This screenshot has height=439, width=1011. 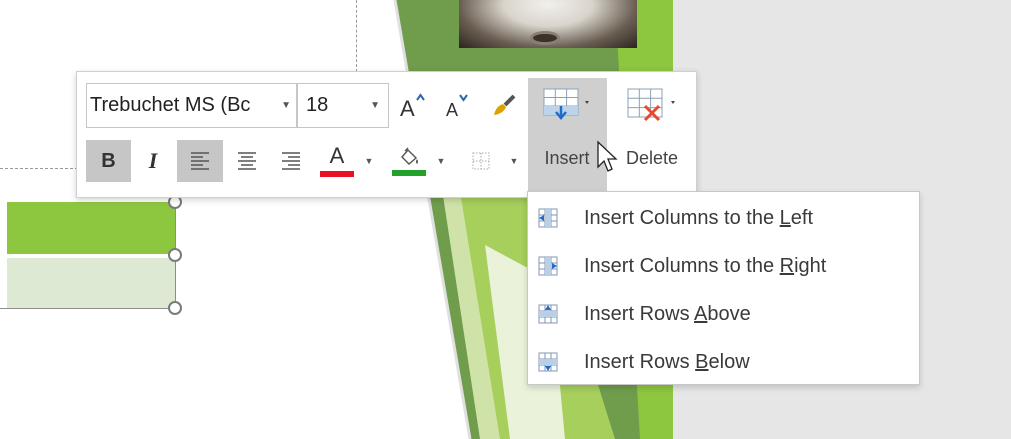 What do you see at coordinates (548, 314) in the screenshot?
I see `insert-rows-above-icon` at bounding box center [548, 314].